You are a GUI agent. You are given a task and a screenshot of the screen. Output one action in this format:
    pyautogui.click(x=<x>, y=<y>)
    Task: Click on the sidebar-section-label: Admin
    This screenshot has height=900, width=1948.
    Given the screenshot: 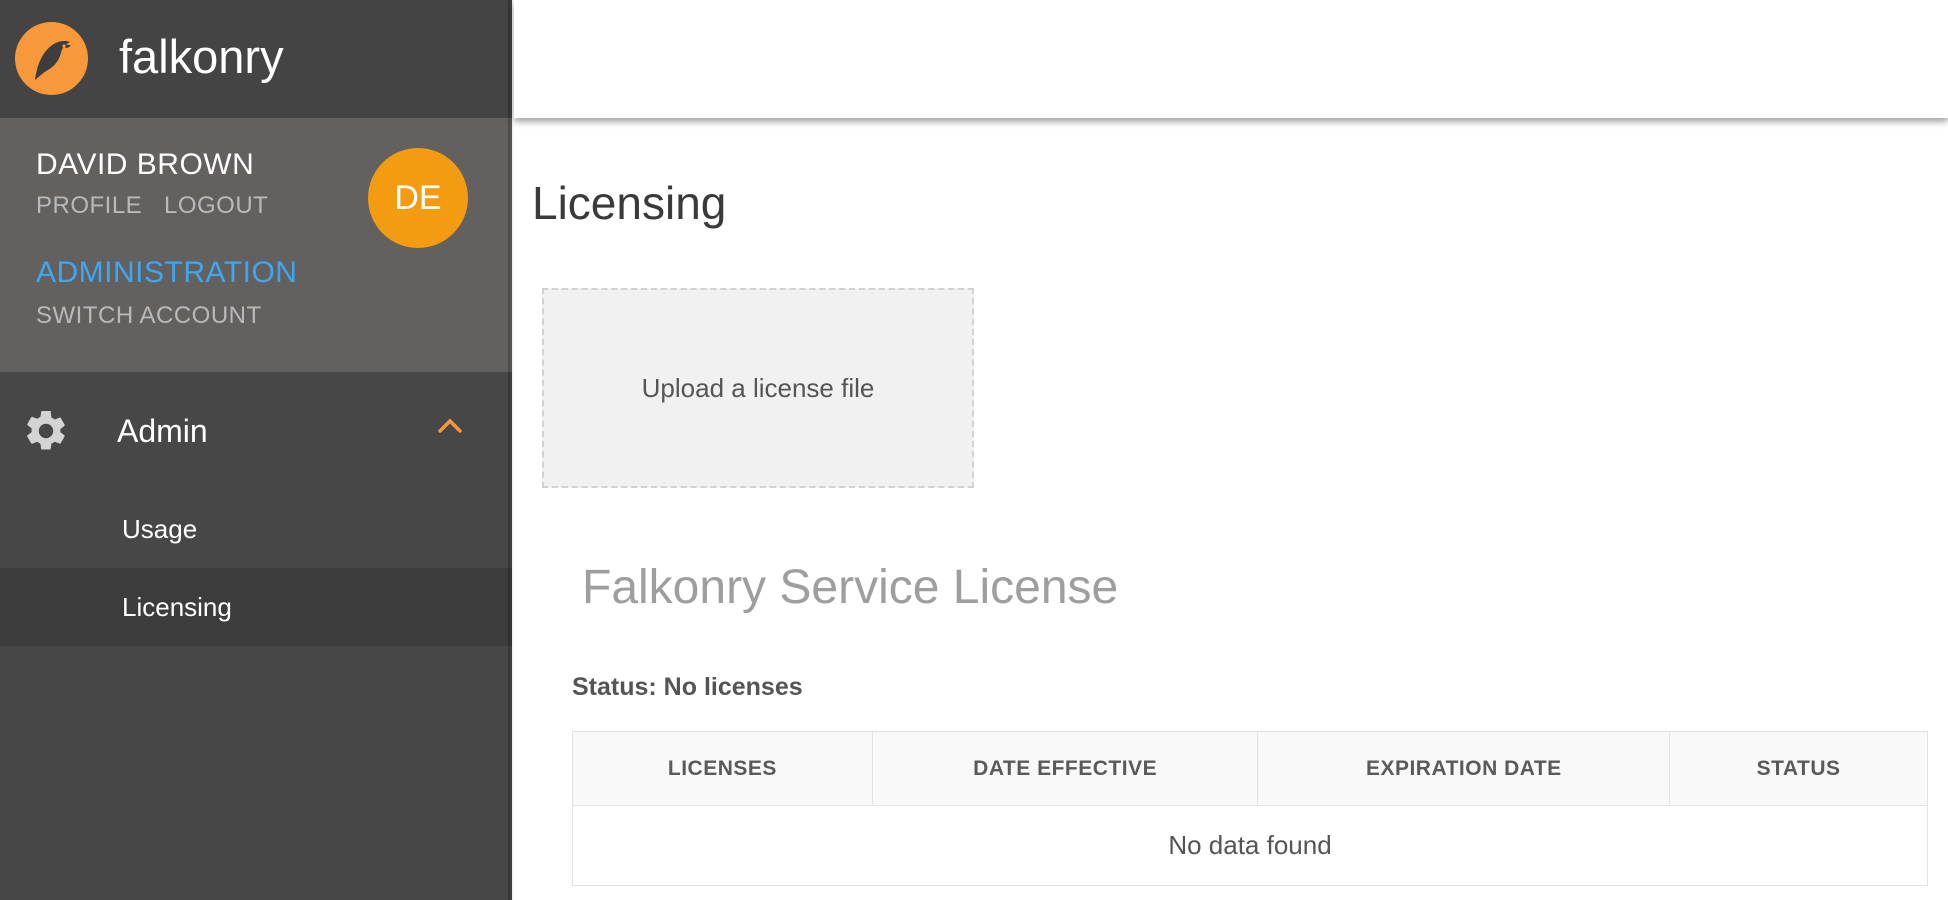 What is the action you would take?
    pyautogui.click(x=162, y=431)
    